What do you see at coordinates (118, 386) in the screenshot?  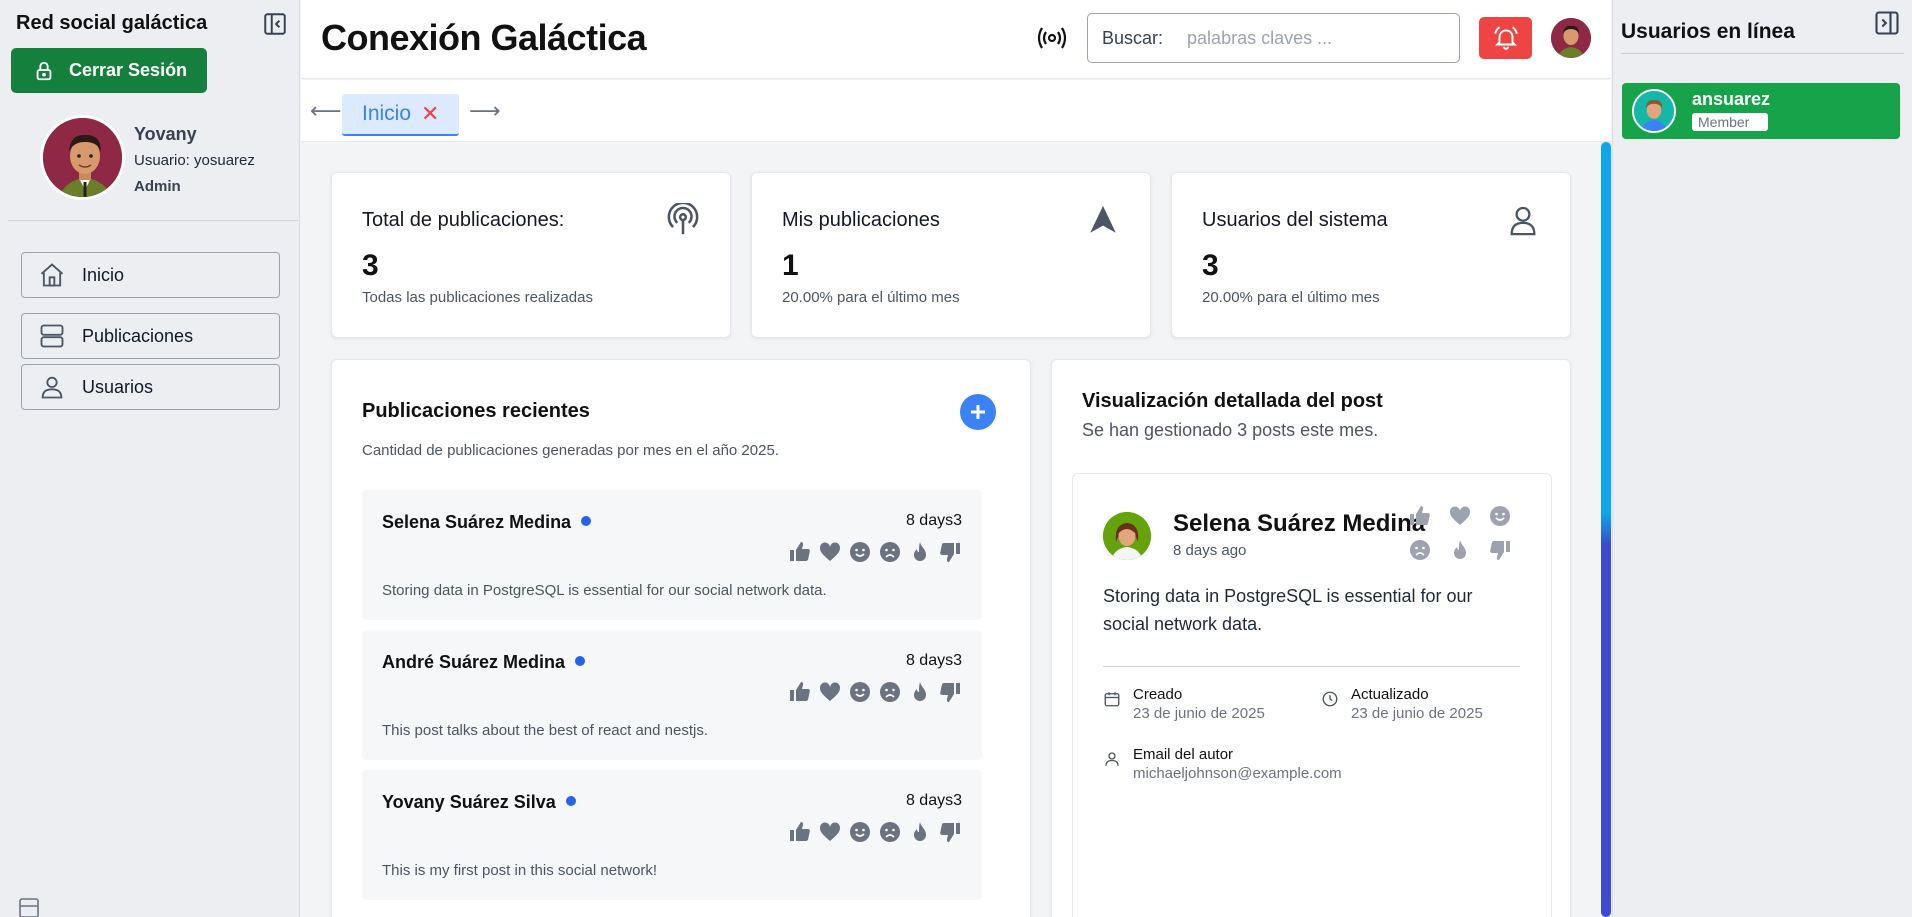 I see `sidebar-item-label: Usuarios` at bounding box center [118, 386].